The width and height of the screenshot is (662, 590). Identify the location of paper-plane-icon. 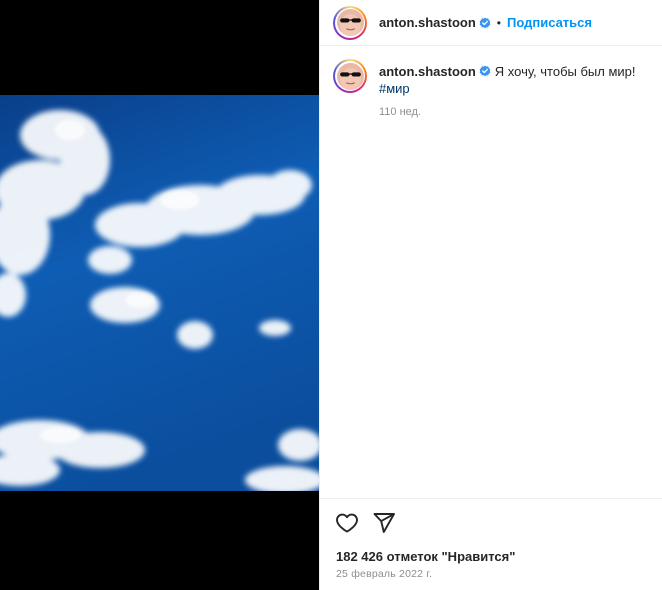
(384, 523).